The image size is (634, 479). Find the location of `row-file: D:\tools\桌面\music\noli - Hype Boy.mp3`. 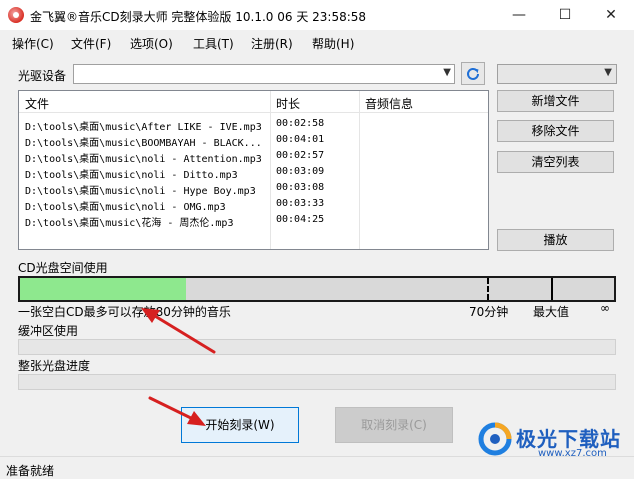

row-file: D:\tools\桌面\music\noli - Hype Boy.mp3 is located at coordinates (140, 191).